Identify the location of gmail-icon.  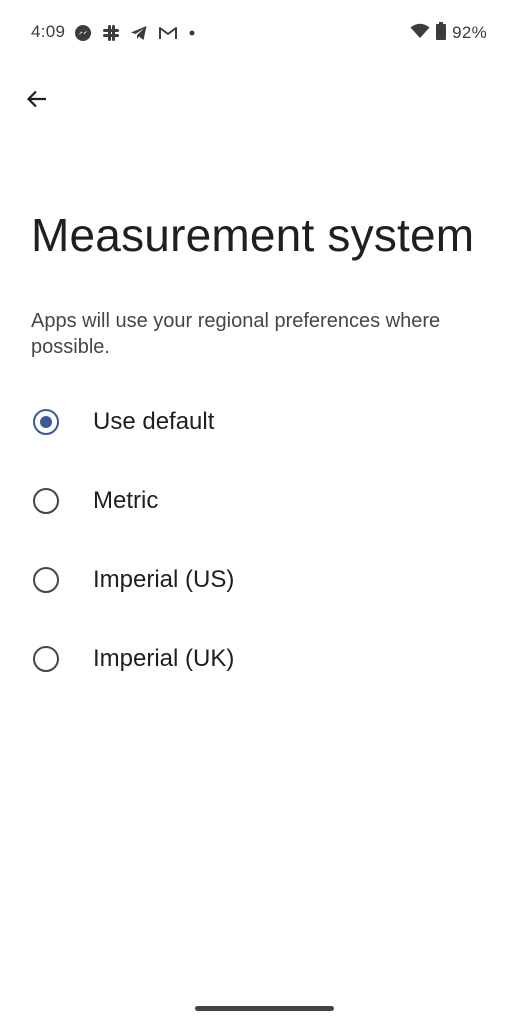
(168, 33).